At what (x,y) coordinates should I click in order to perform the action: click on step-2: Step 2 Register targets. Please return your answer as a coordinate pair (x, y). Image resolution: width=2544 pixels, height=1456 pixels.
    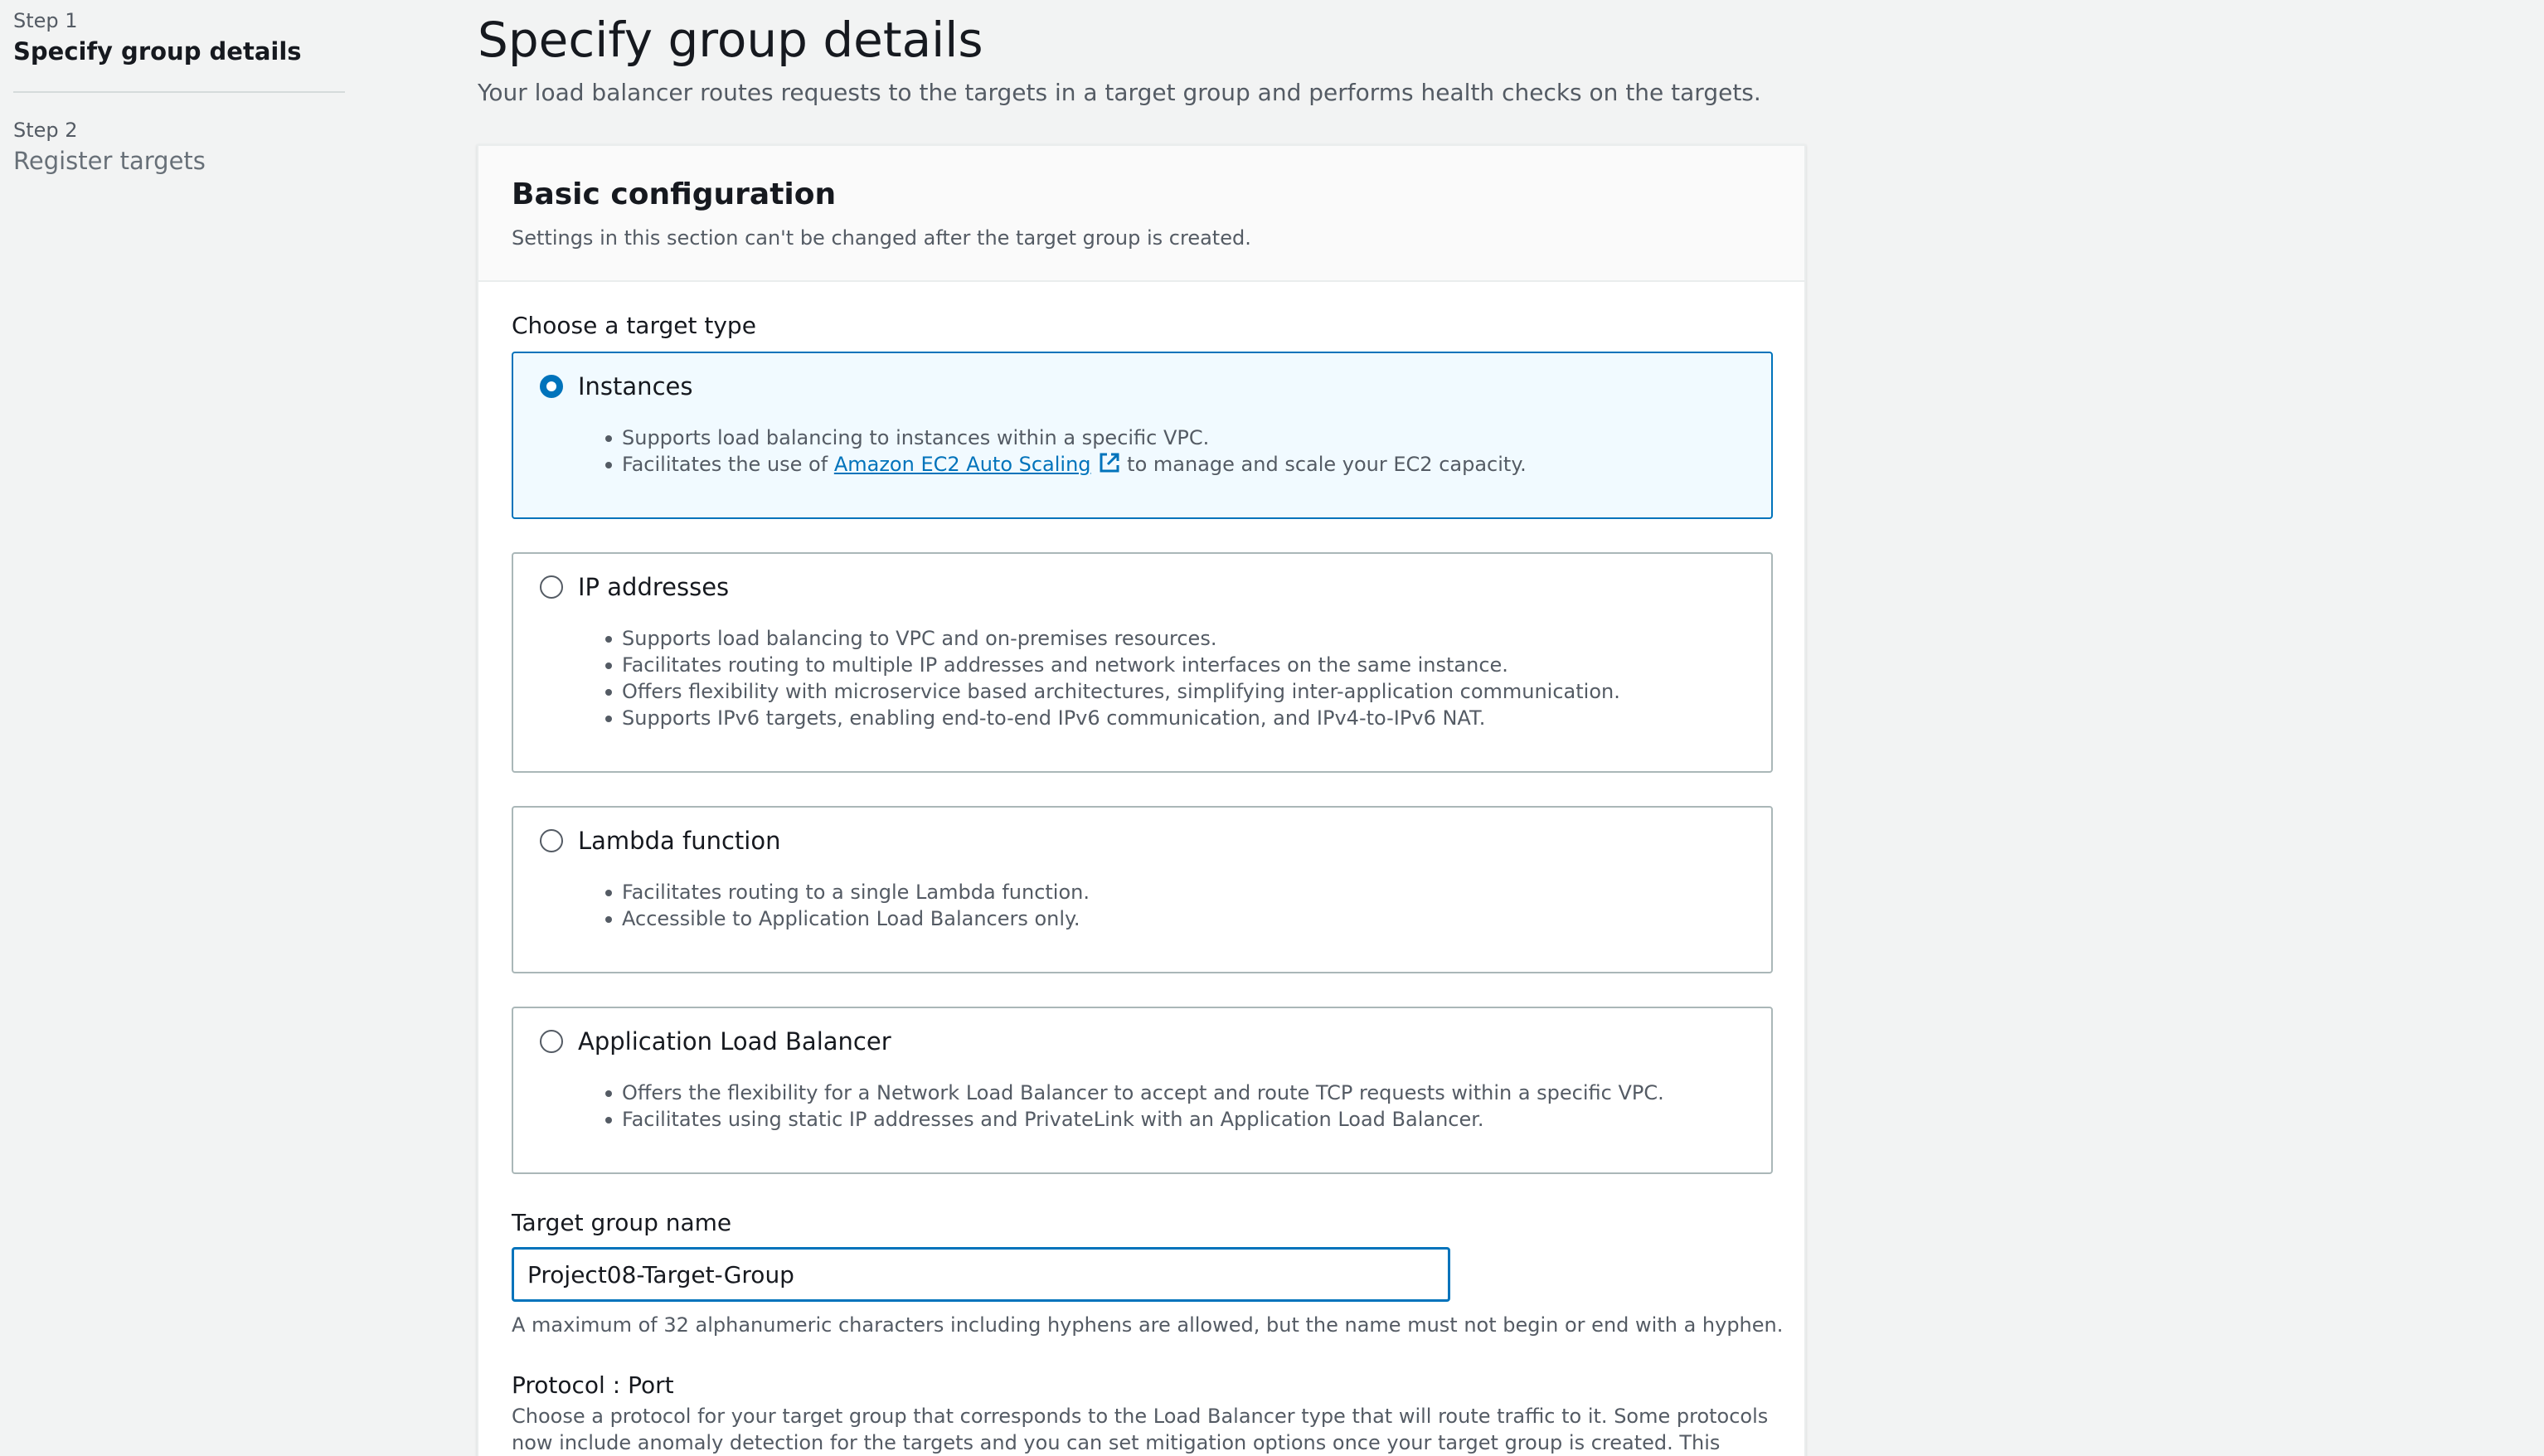
    Looking at the image, I should click on (179, 158).